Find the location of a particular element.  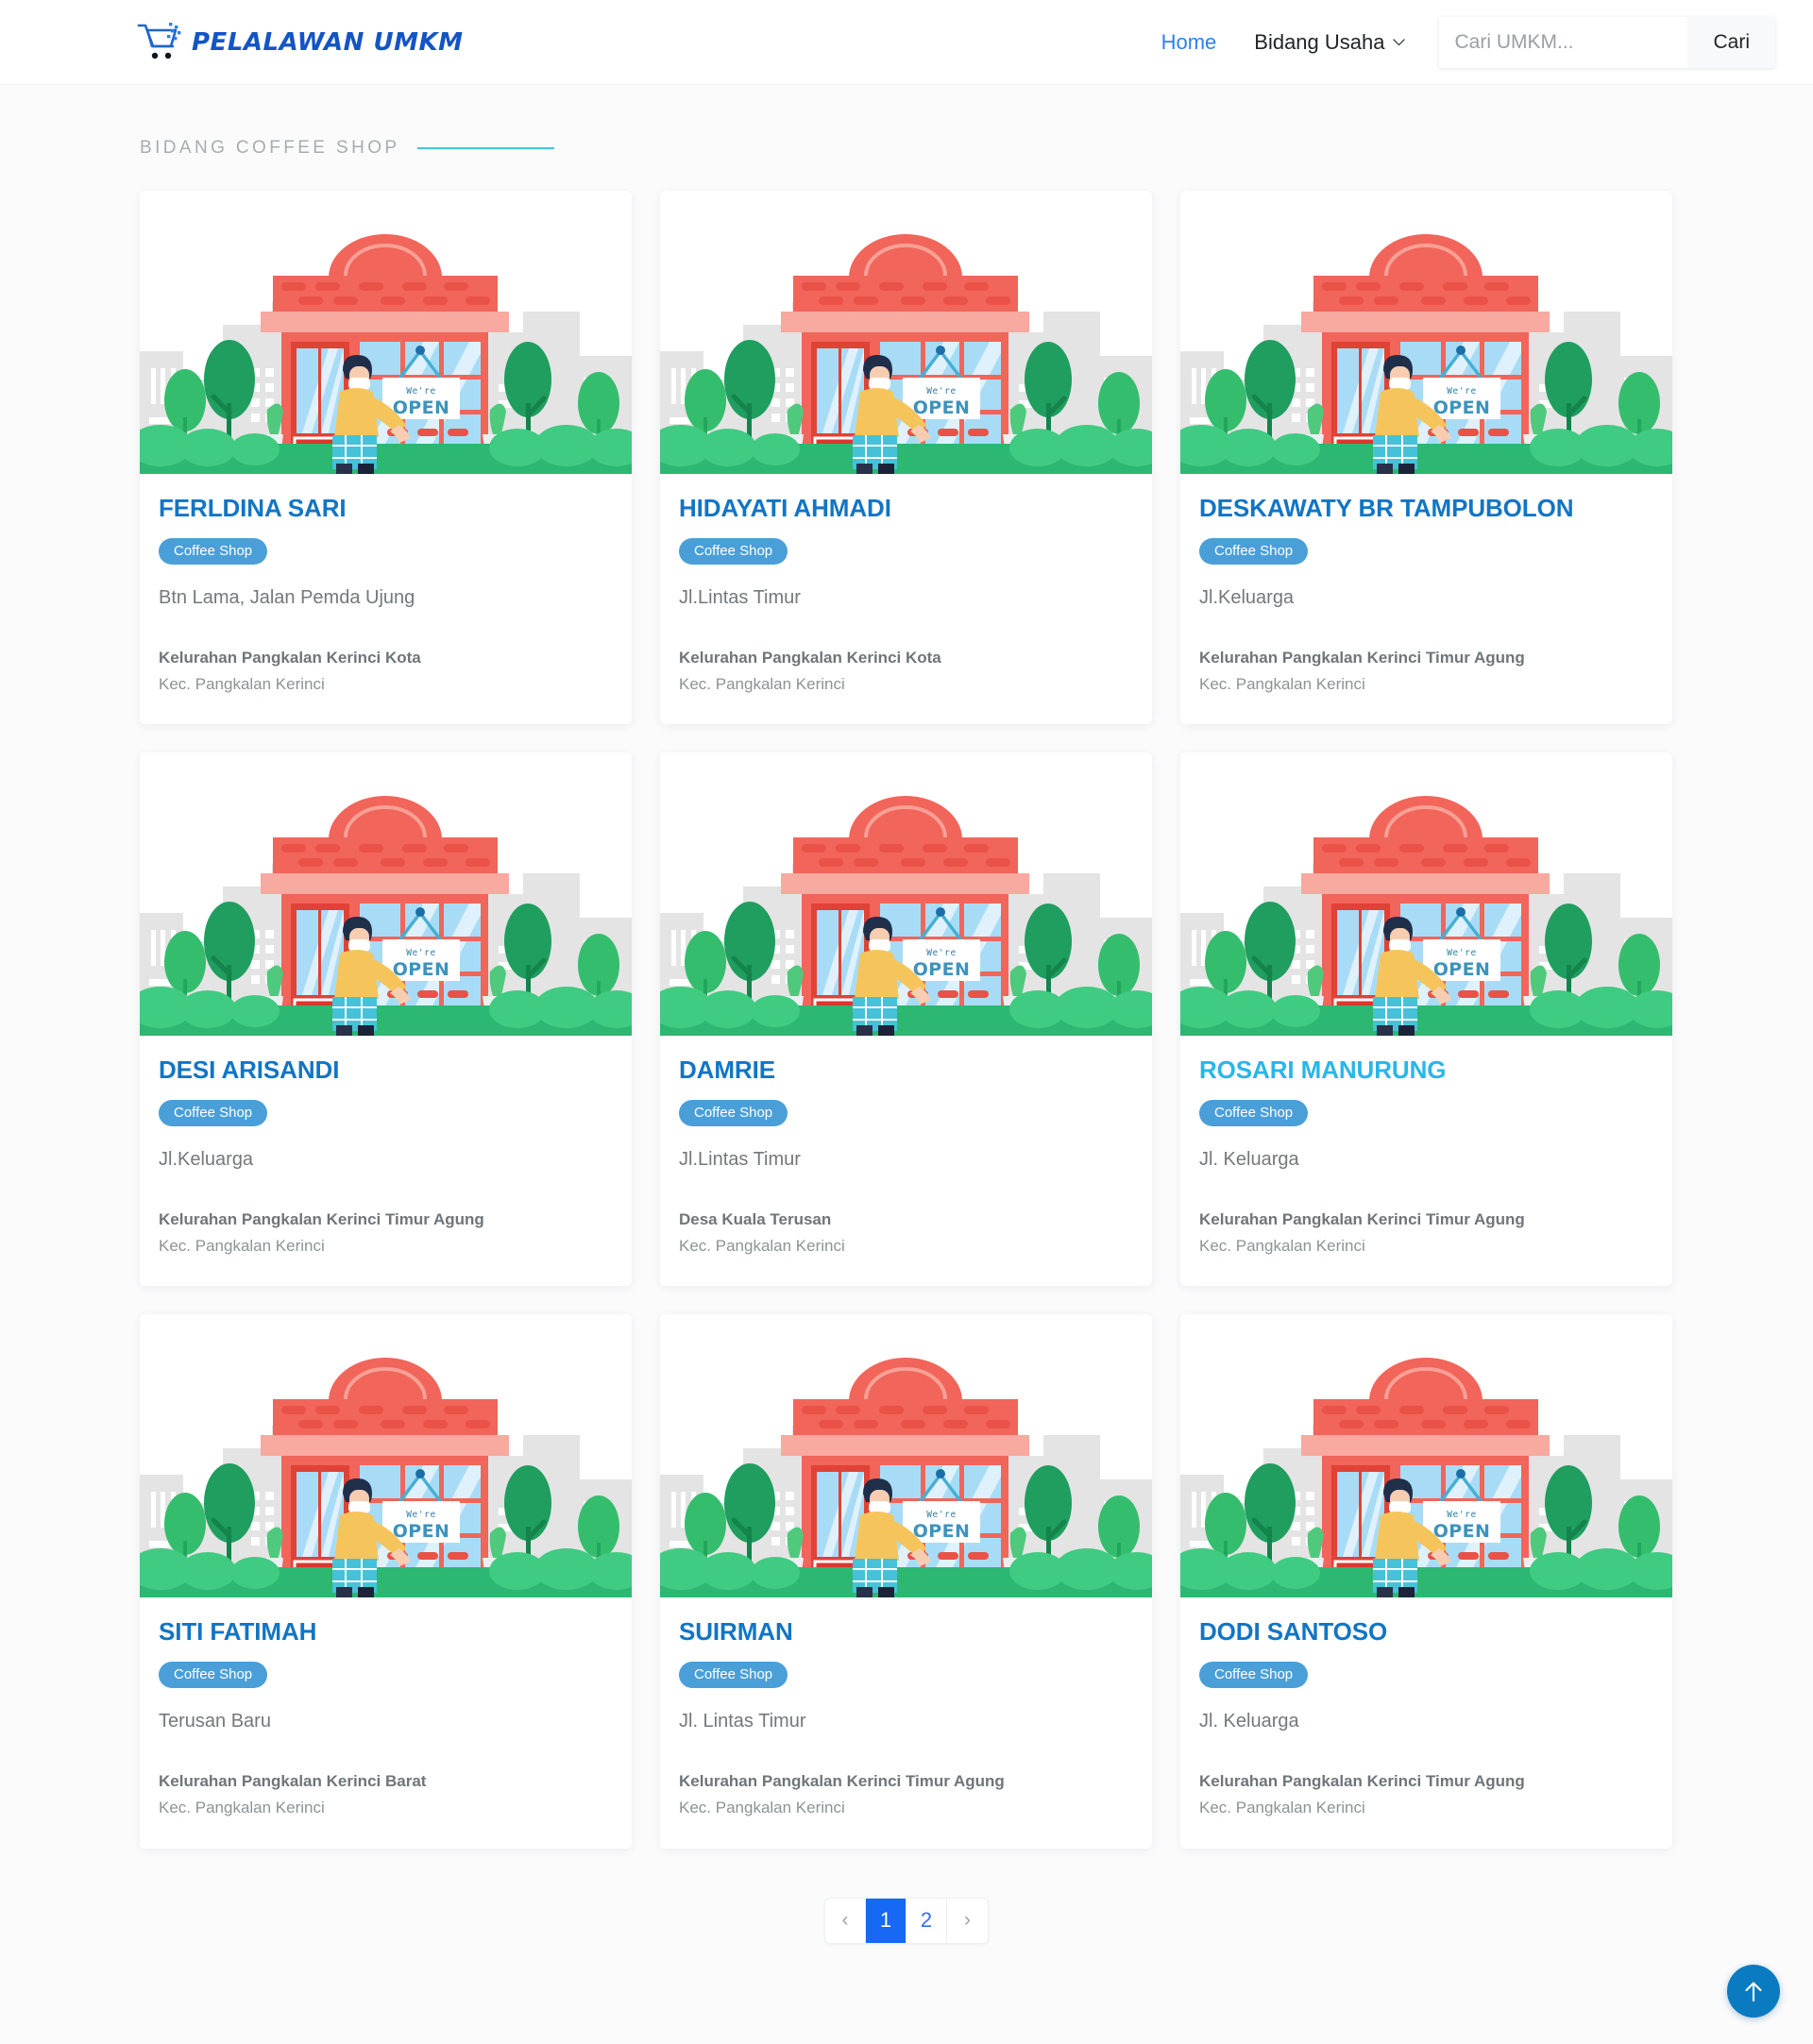

pagination-page-2: 2 is located at coordinates (926, 1921).